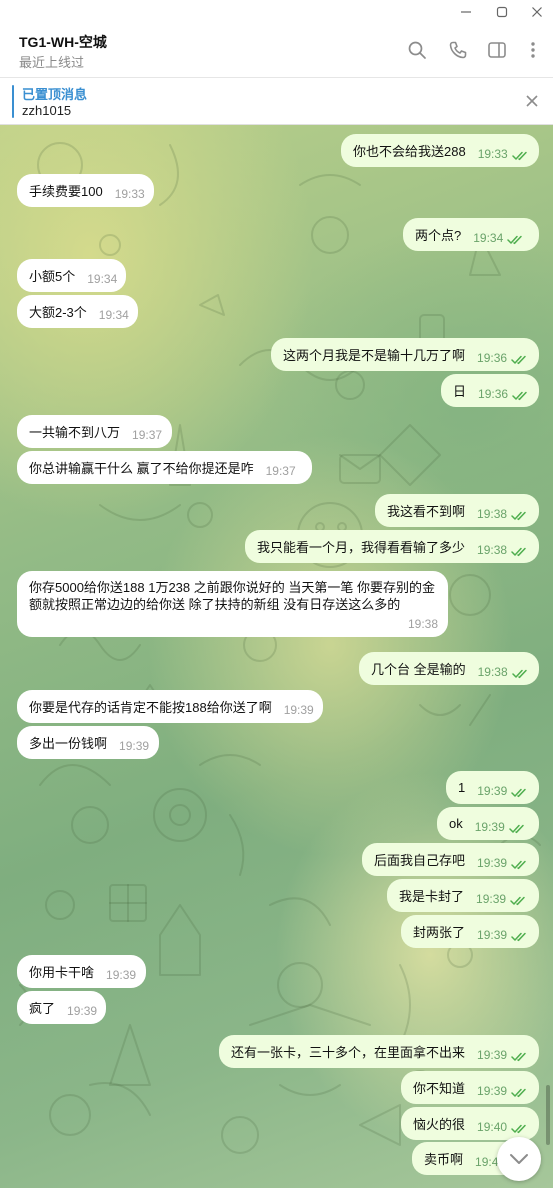 Image resolution: width=553 pixels, height=1188 pixels. Describe the element at coordinates (548, 1115) in the screenshot. I see `chat-scrollbar` at that location.